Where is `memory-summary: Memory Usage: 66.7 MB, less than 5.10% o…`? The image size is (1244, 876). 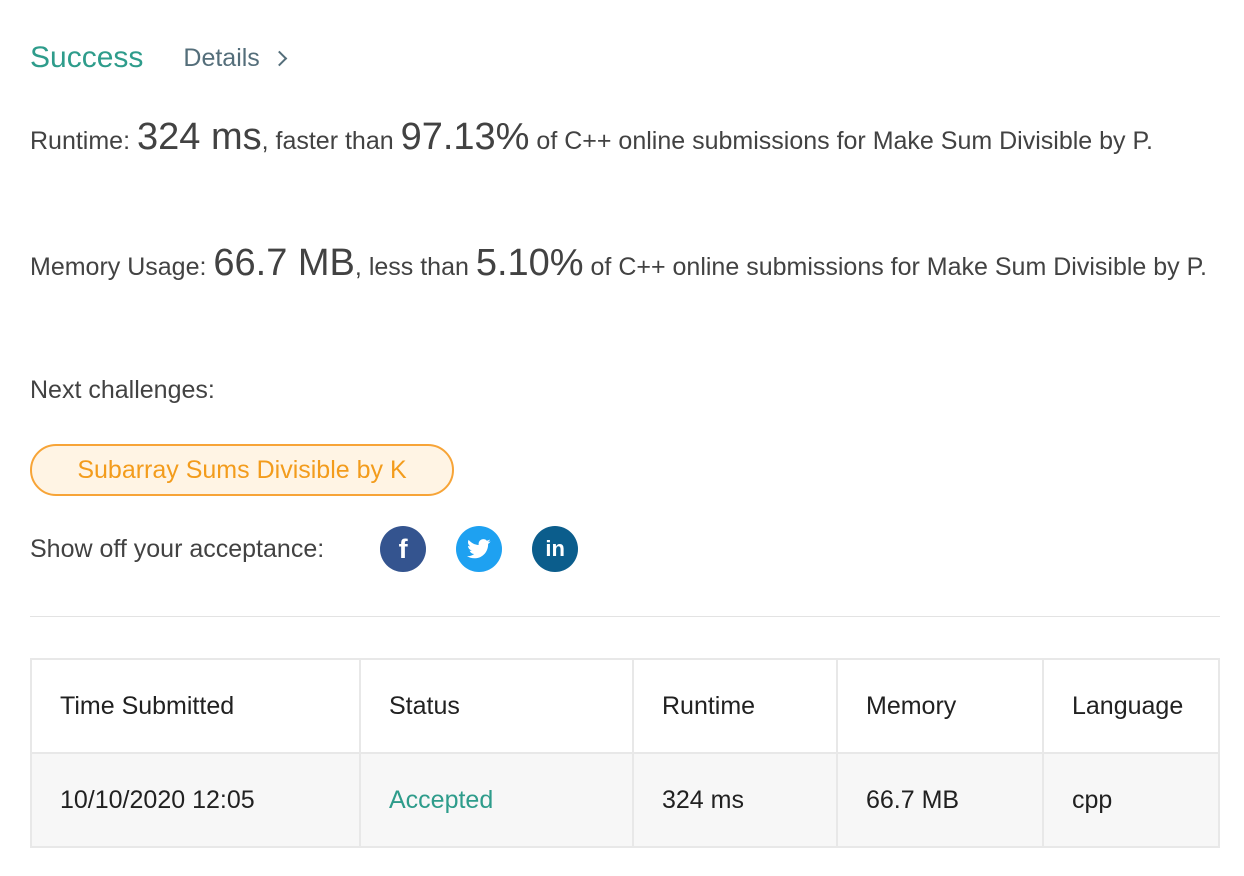 memory-summary: Memory Usage: 66.7 MB, less than 5.10% o… is located at coordinates (622, 265).